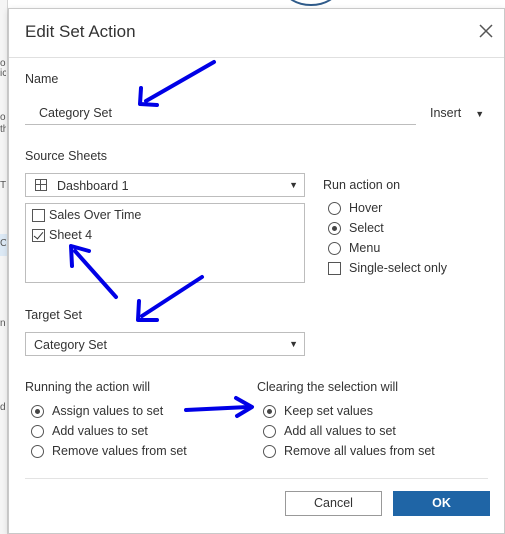  I want to click on clearing-selection-label: Clearing the selection will, so click(328, 387).